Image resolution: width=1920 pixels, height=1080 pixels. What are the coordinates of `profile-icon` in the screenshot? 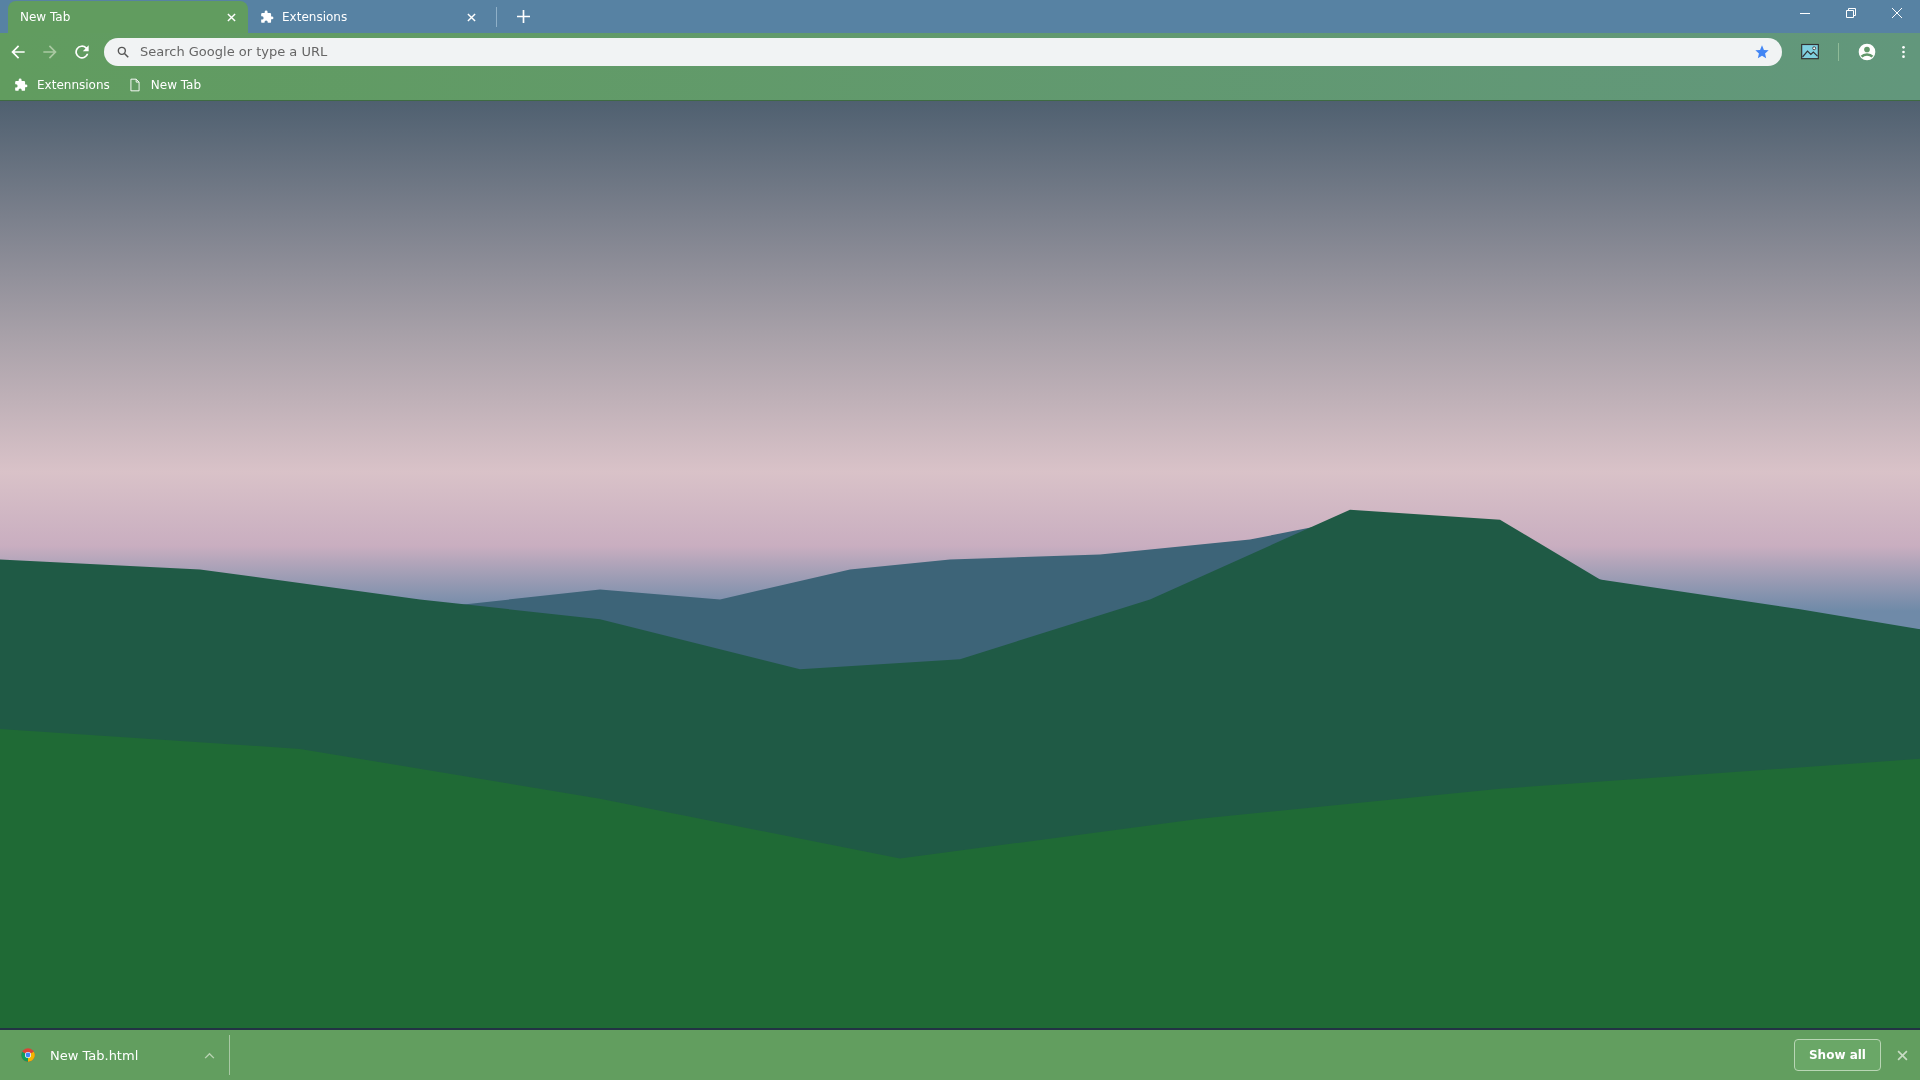 It's located at (1867, 51).